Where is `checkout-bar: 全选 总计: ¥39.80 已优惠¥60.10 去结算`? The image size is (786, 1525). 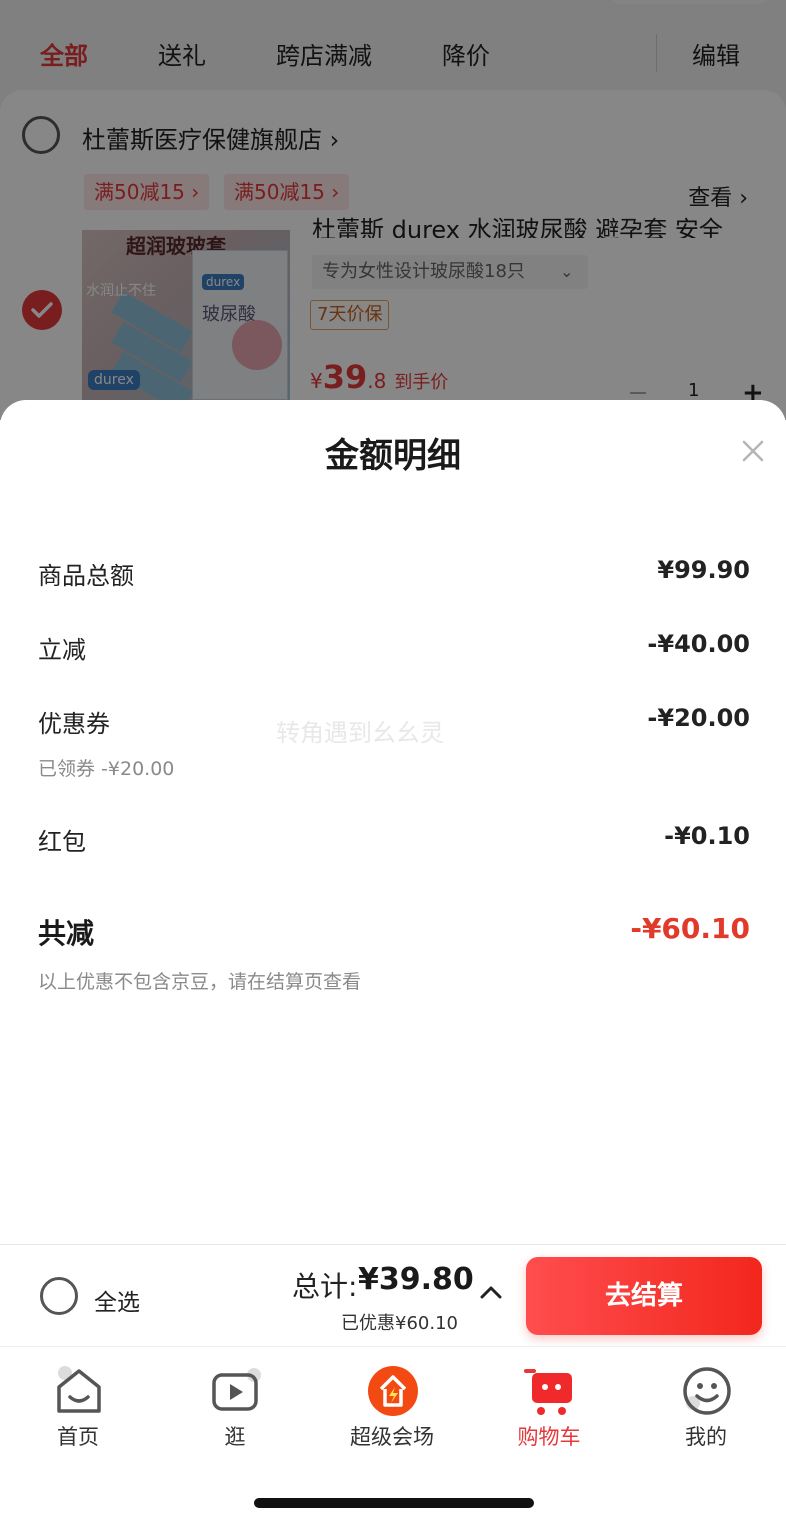 checkout-bar: 全选 总计: ¥39.80 已优惠¥60.10 去结算 is located at coordinates (393, 1295).